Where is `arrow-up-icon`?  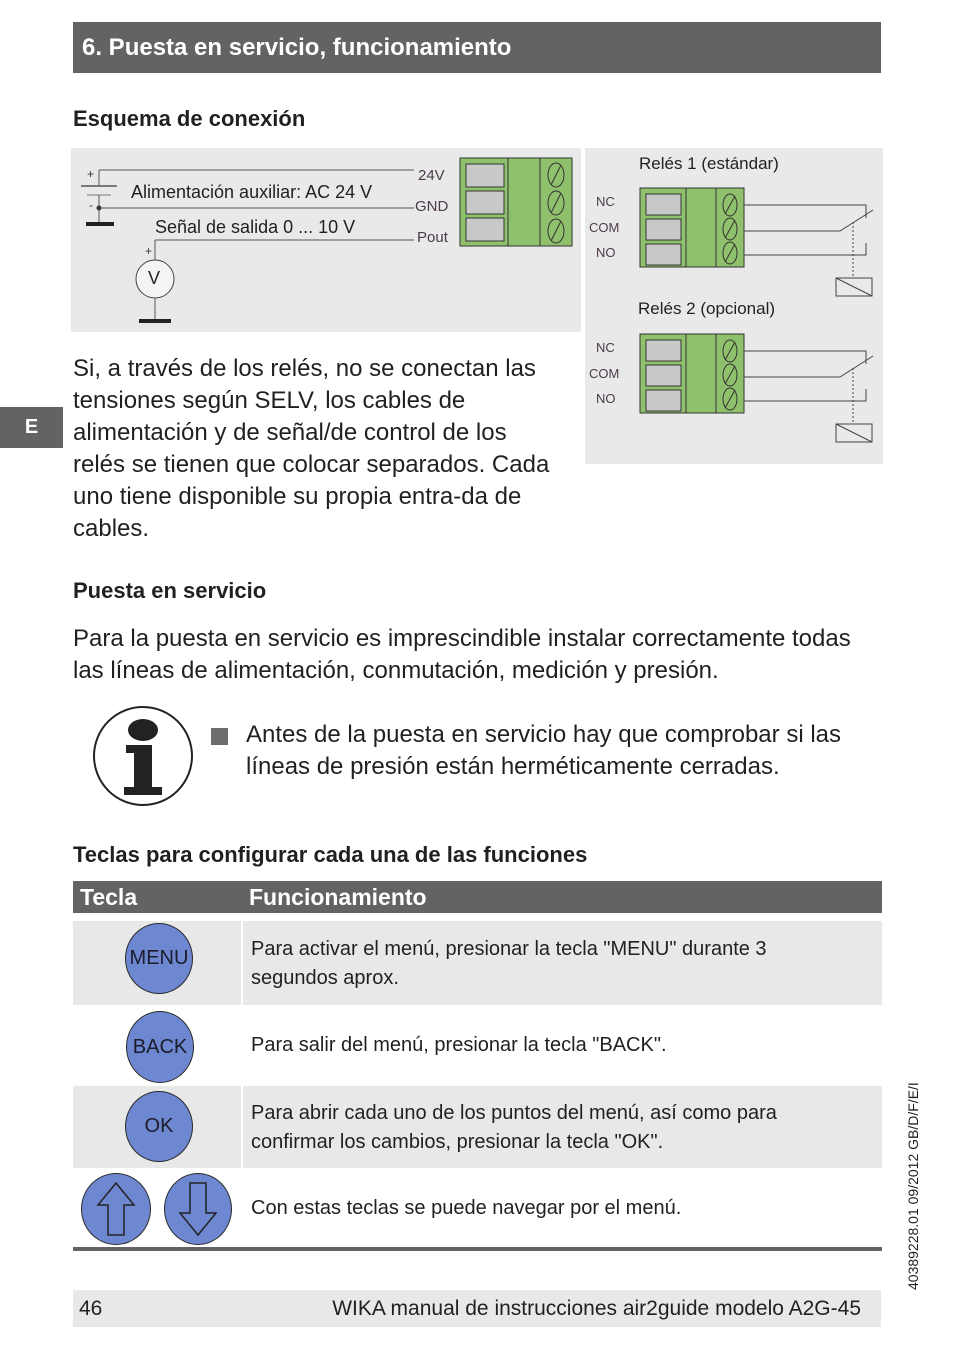 arrow-up-icon is located at coordinates (116, 1209).